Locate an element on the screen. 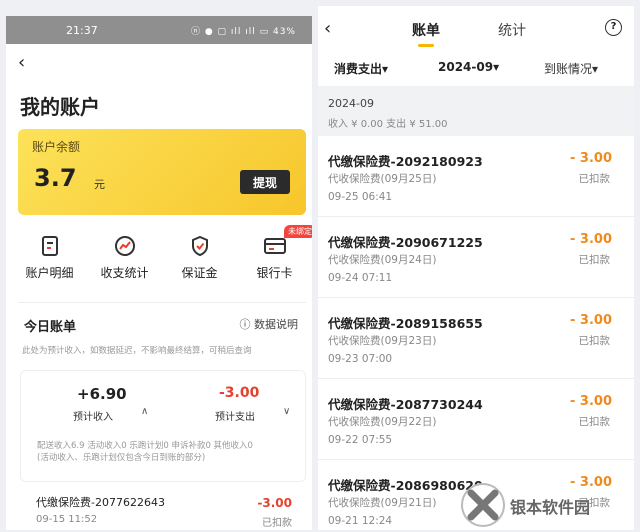  bank-card-label: 银行卡 is located at coordinates (274, 273).